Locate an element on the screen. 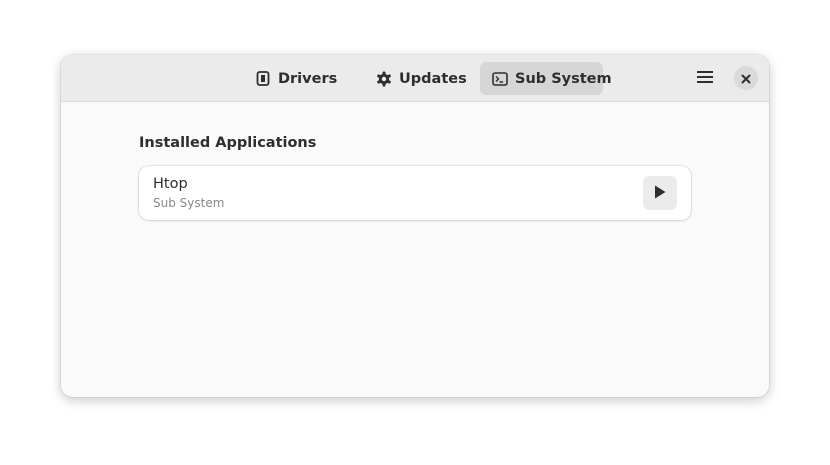  chip-icon is located at coordinates (263, 79).